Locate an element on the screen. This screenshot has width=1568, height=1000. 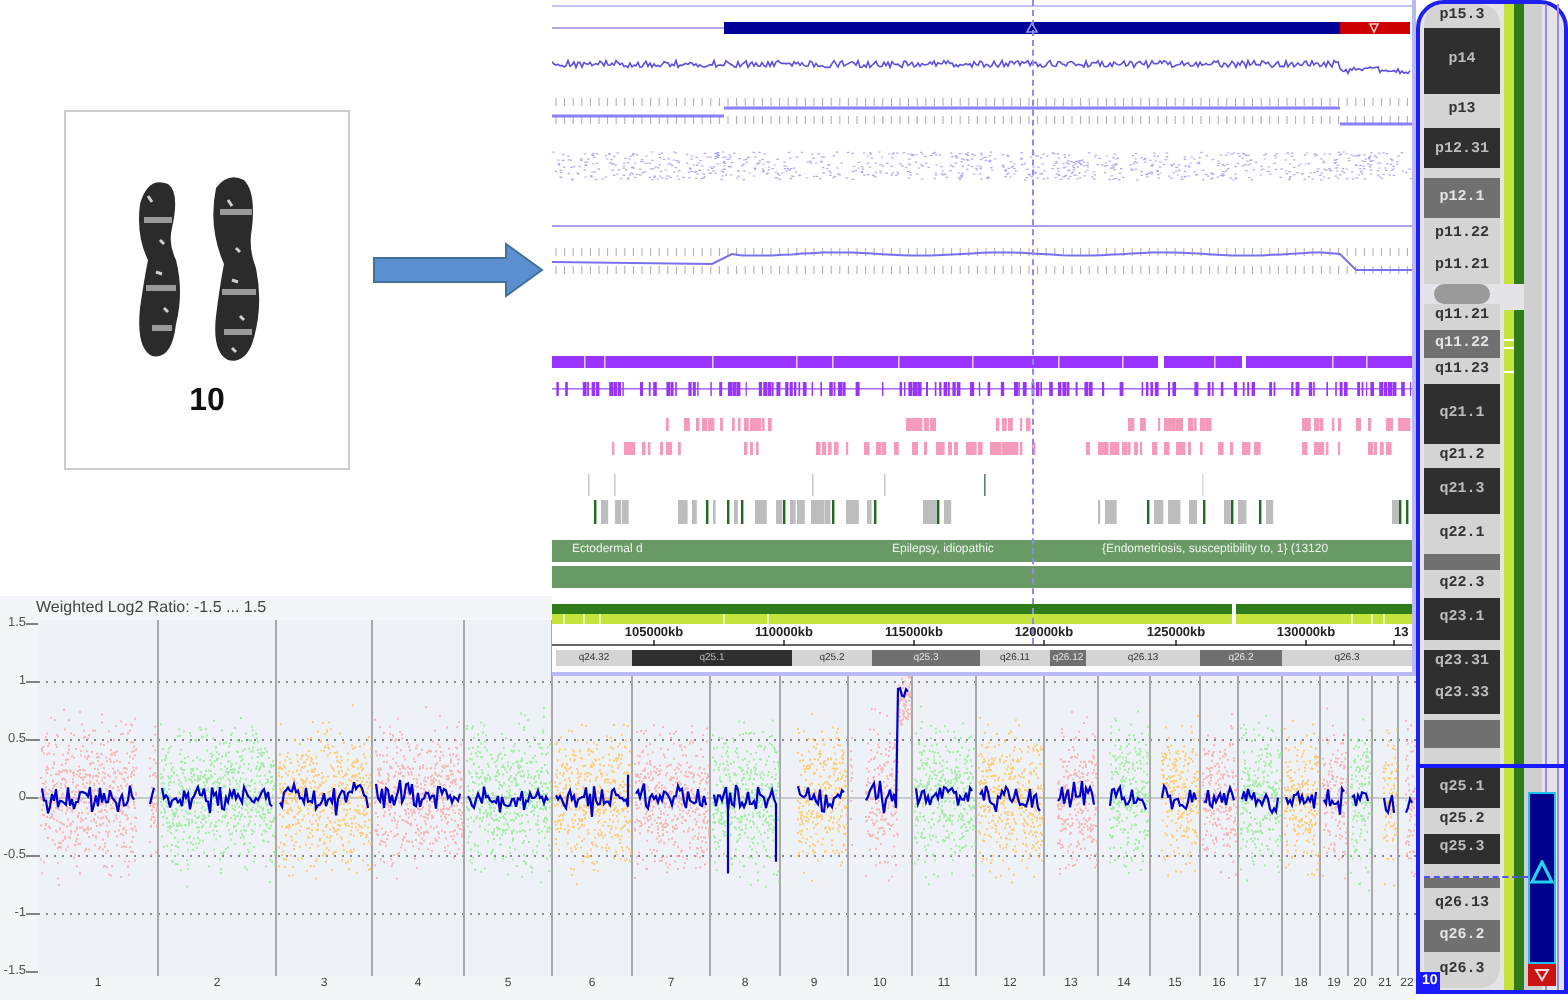
chromosome-number: 10 is located at coordinates (207, 402).